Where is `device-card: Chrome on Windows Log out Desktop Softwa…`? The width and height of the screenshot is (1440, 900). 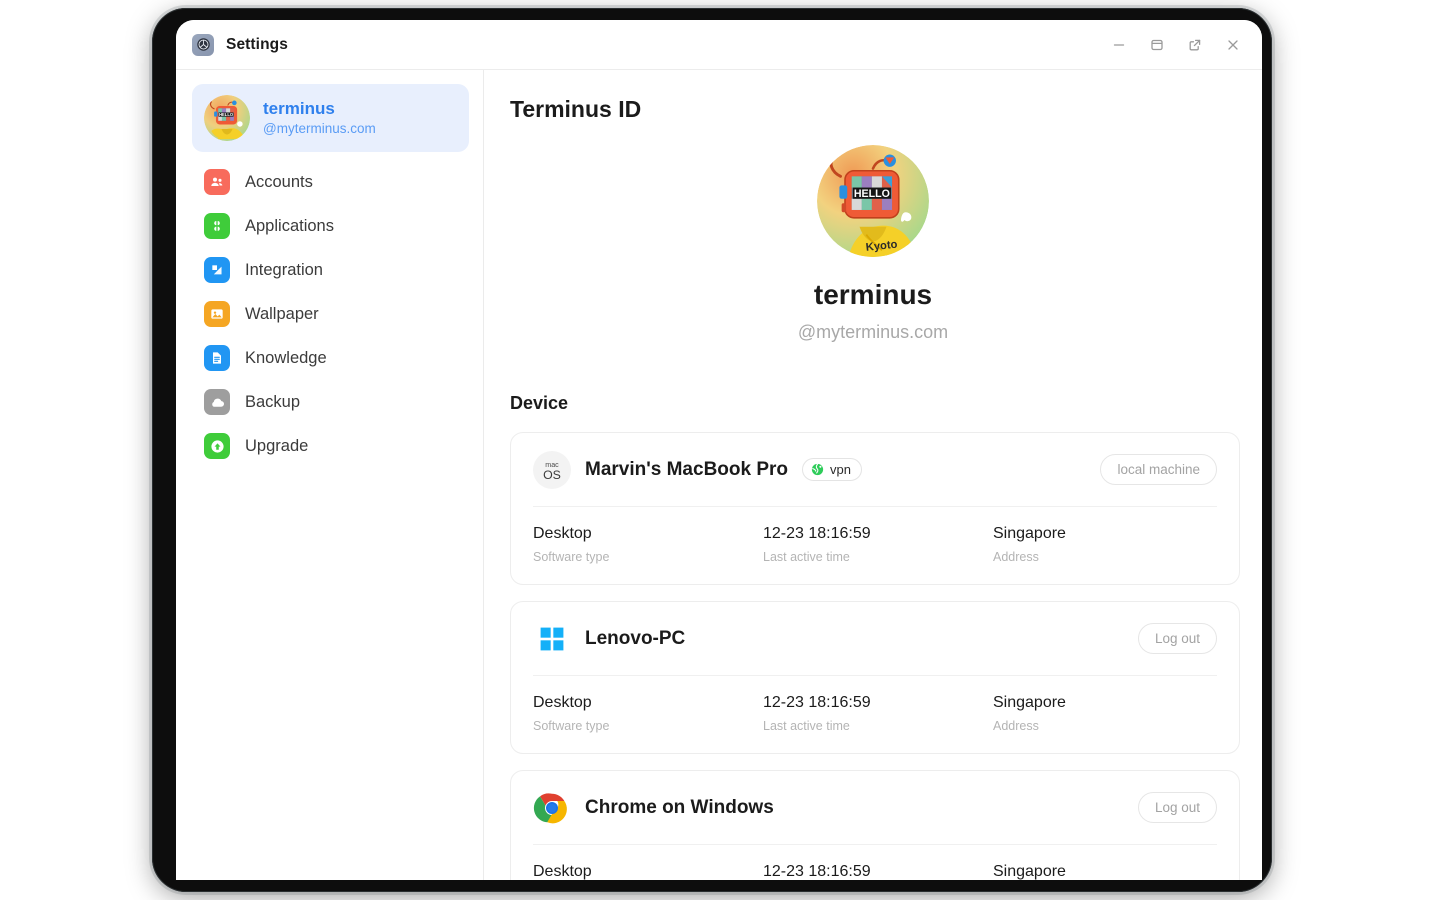
device-card: Chrome on Windows Log out Desktop Softwa… is located at coordinates (875, 825).